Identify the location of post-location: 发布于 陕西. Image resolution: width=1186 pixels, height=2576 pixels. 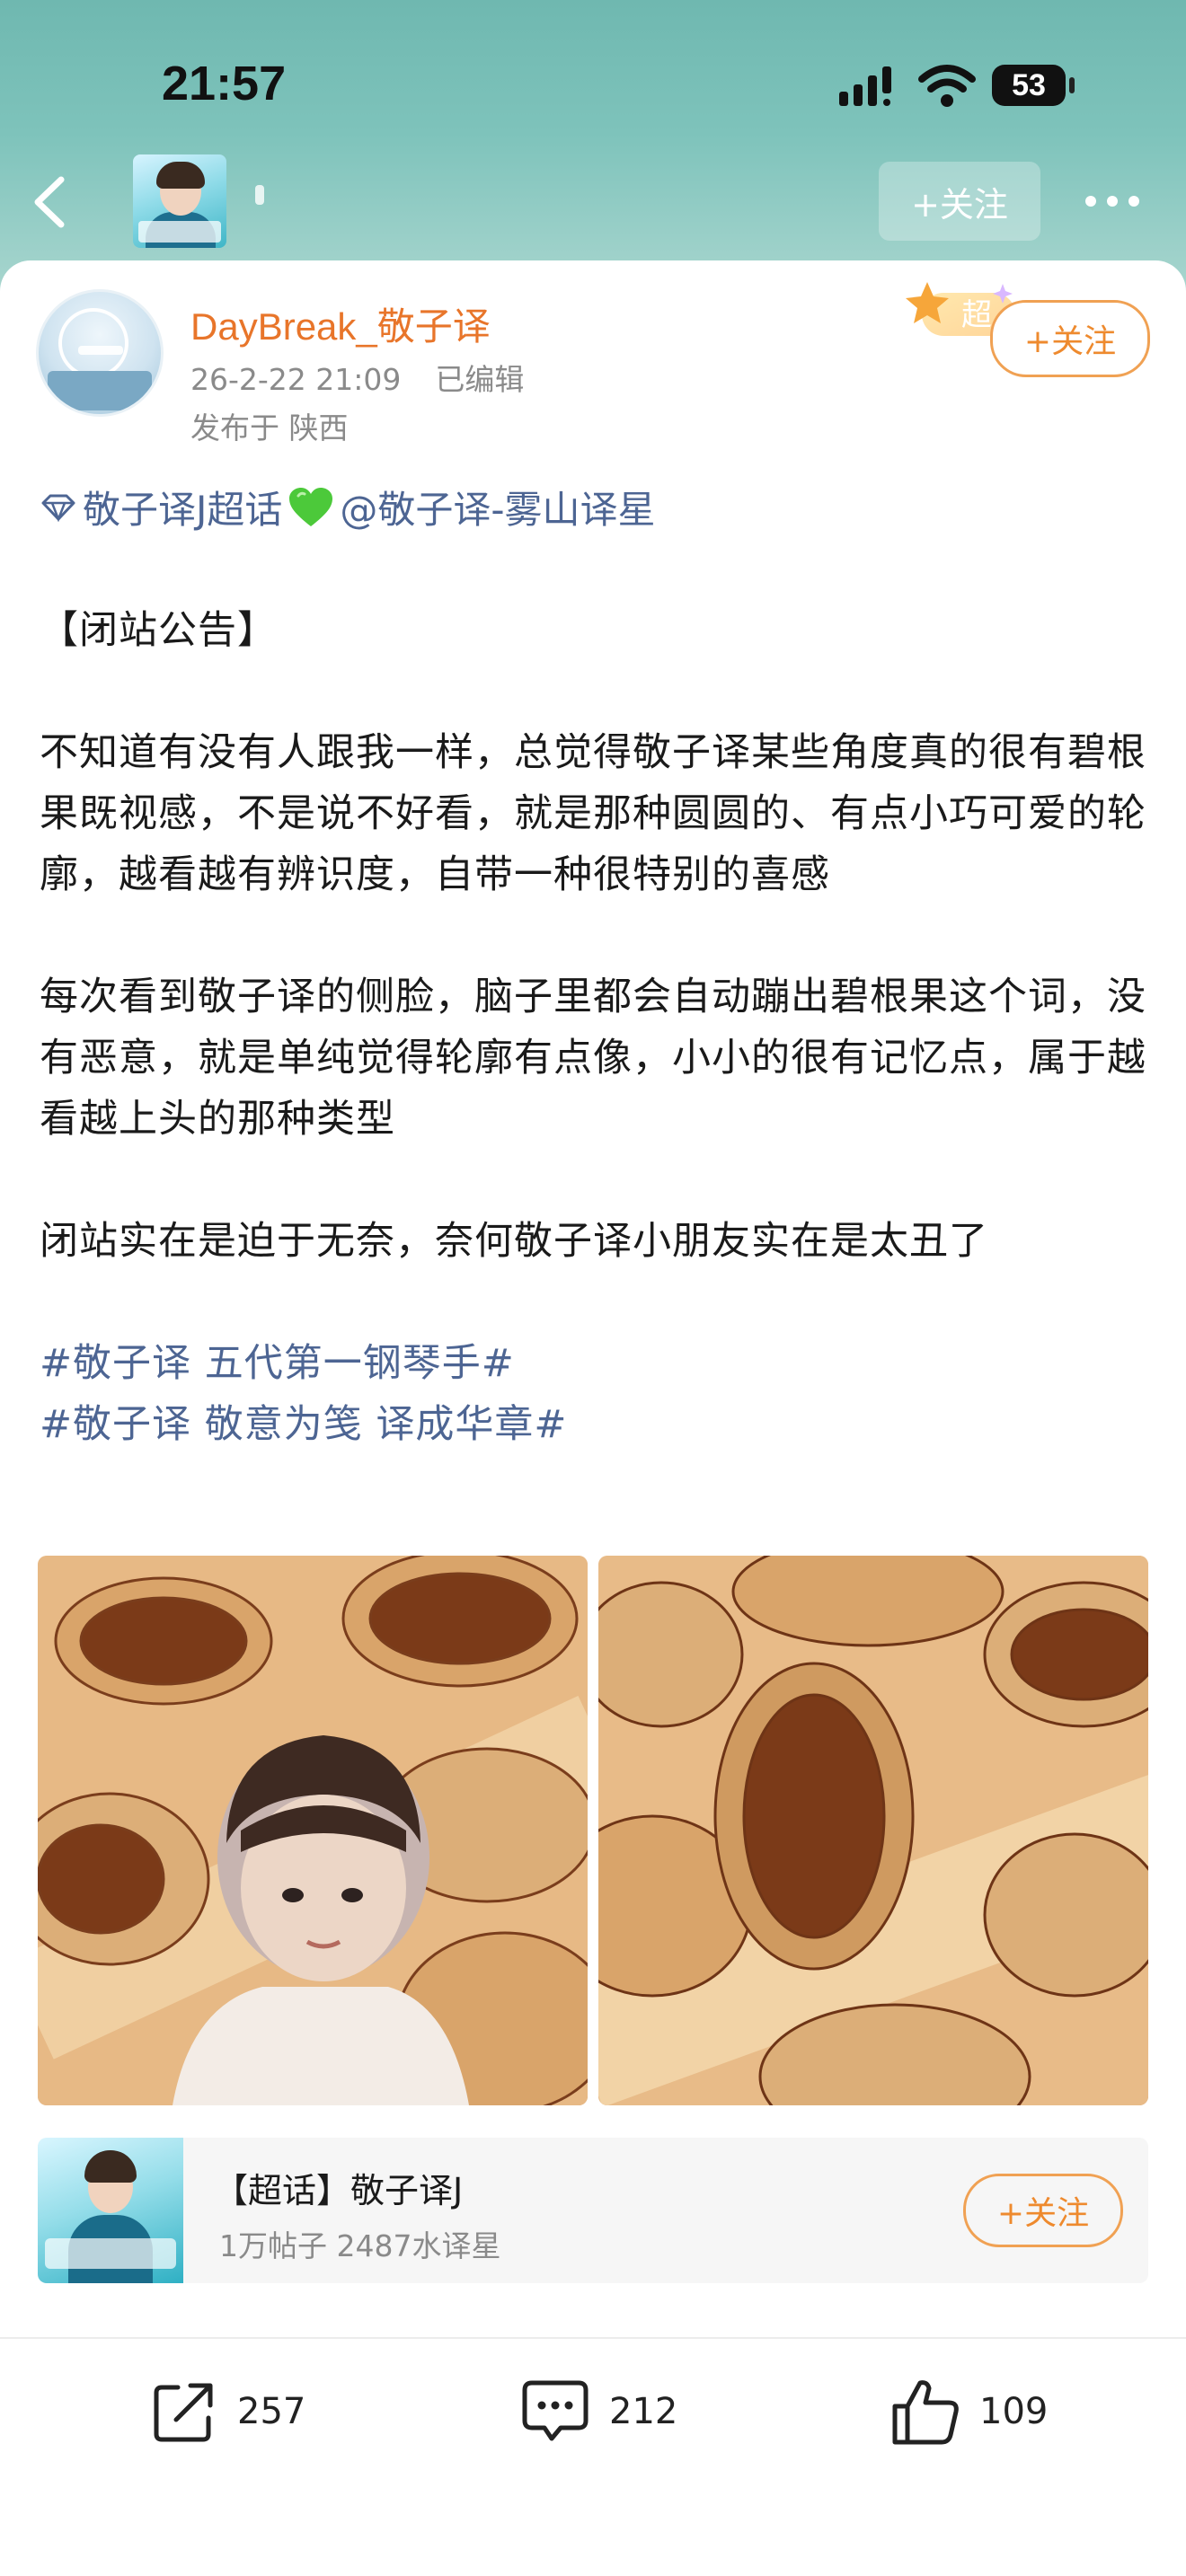
(269, 428).